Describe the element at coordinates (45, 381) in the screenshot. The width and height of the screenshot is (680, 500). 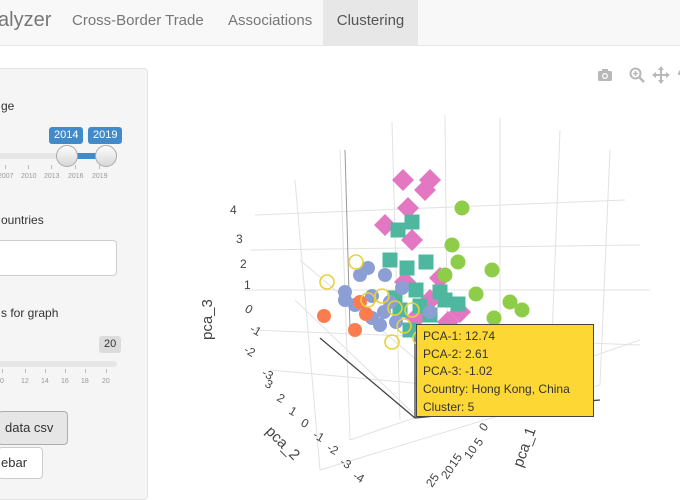
I see `graph-tick: 14` at that location.